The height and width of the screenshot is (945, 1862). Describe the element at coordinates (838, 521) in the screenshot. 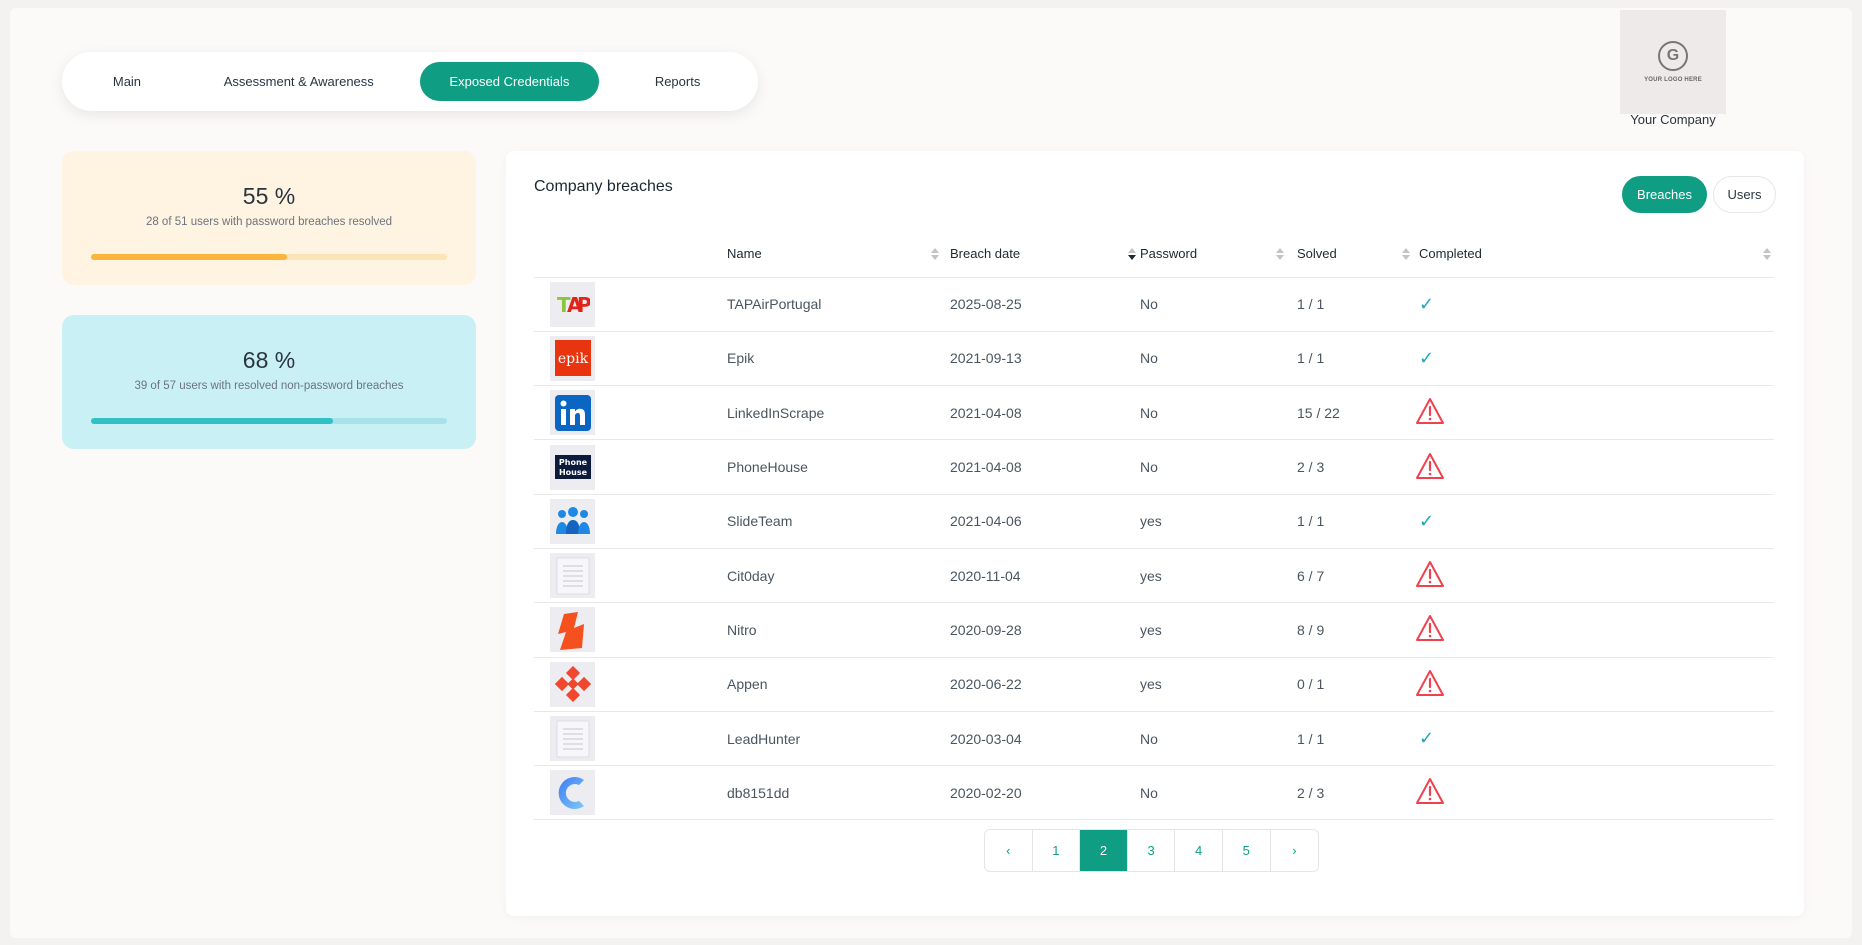

I see `breach-name: SlideTeam` at that location.